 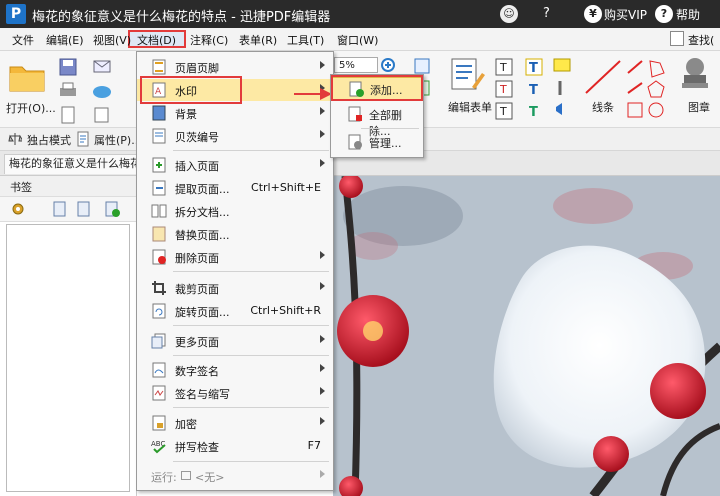 What do you see at coordinates (209, 40) in the screenshot?
I see `menu-comment: 注释(C)` at bounding box center [209, 40].